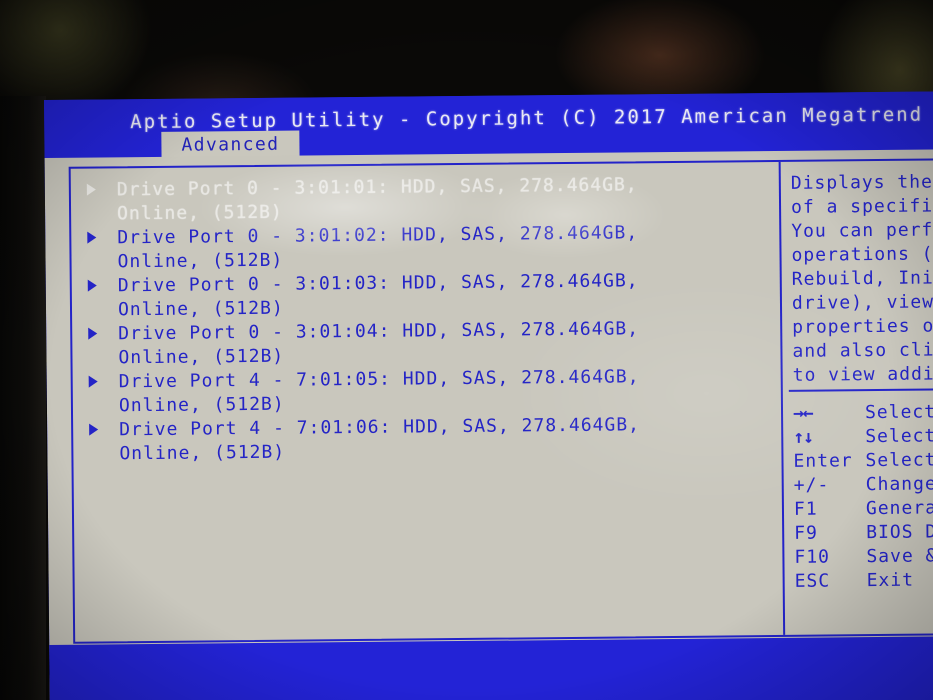  I want to click on key-legend-description: Save & E, so click(899, 556).